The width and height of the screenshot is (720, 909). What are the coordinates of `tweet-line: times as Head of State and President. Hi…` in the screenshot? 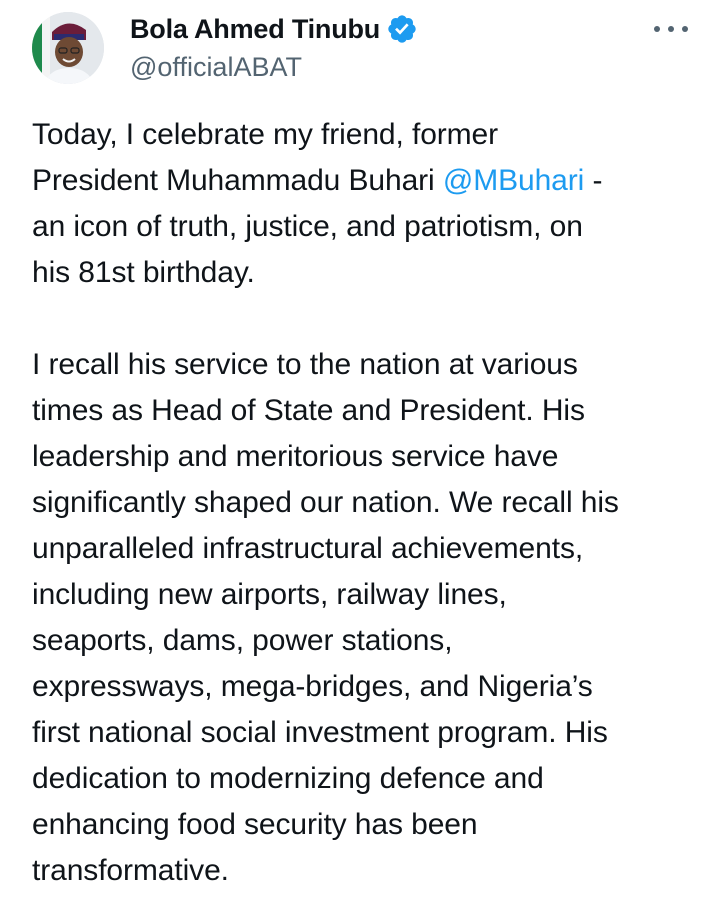 It's located at (308, 410).